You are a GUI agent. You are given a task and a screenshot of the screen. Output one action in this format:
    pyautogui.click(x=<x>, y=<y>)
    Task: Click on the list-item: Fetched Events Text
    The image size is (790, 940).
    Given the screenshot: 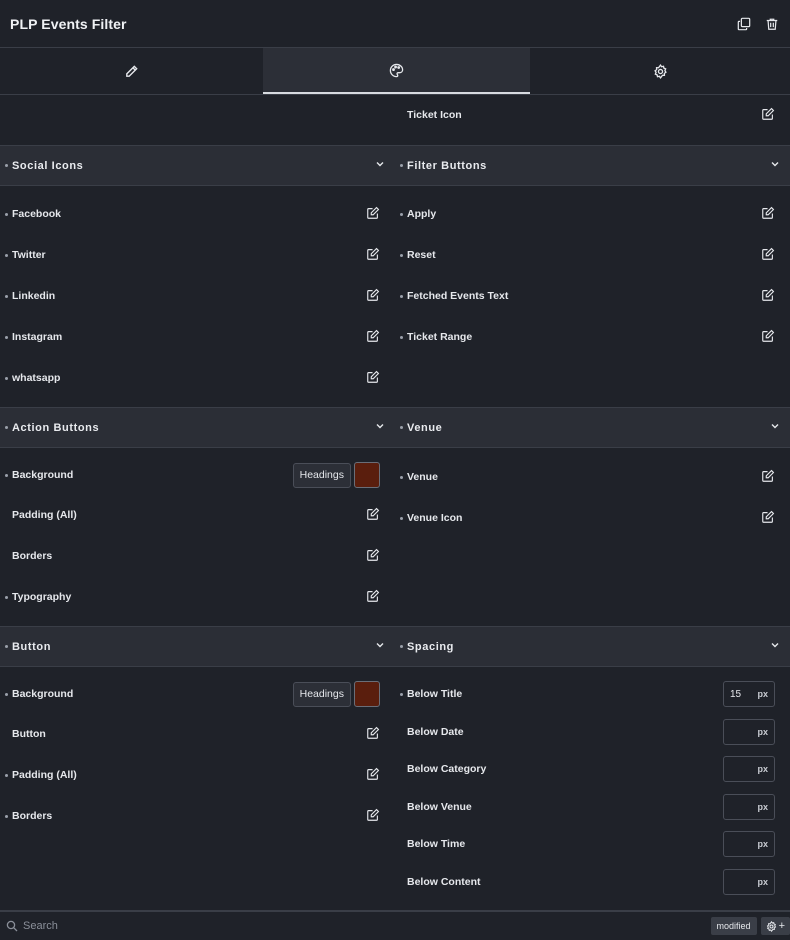 What is the action you would take?
    pyautogui.click(x=592, y=296)
    